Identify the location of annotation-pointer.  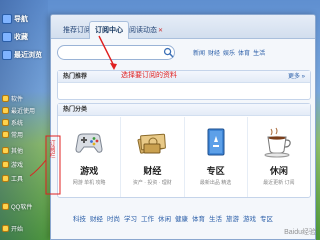
(38, 168).